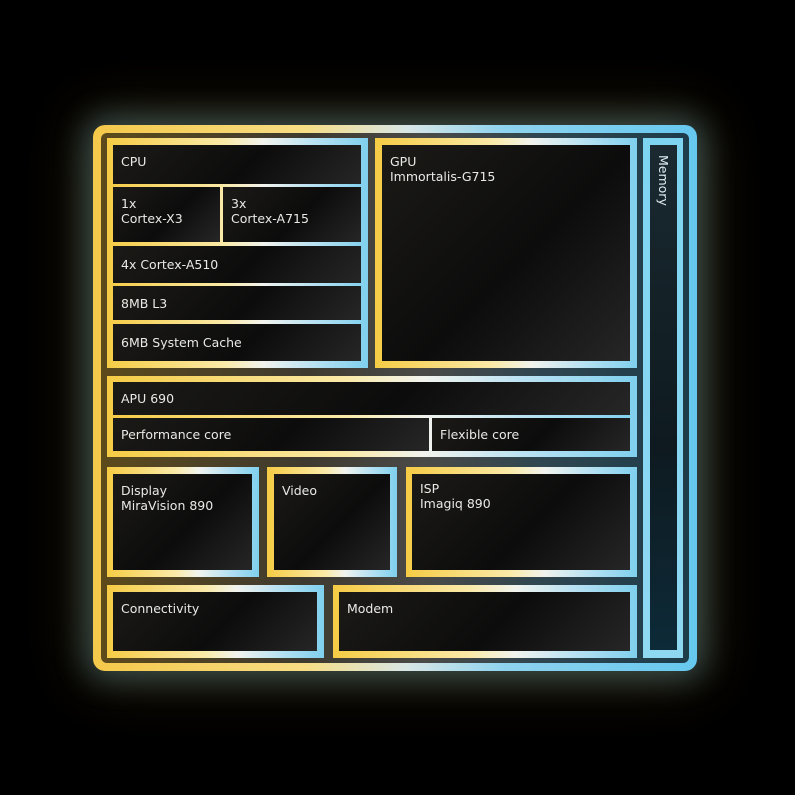 This screenshot has width=795, height=795. I want to click on prime-core-block: 1x Cortex-X3, so click(166, 214).